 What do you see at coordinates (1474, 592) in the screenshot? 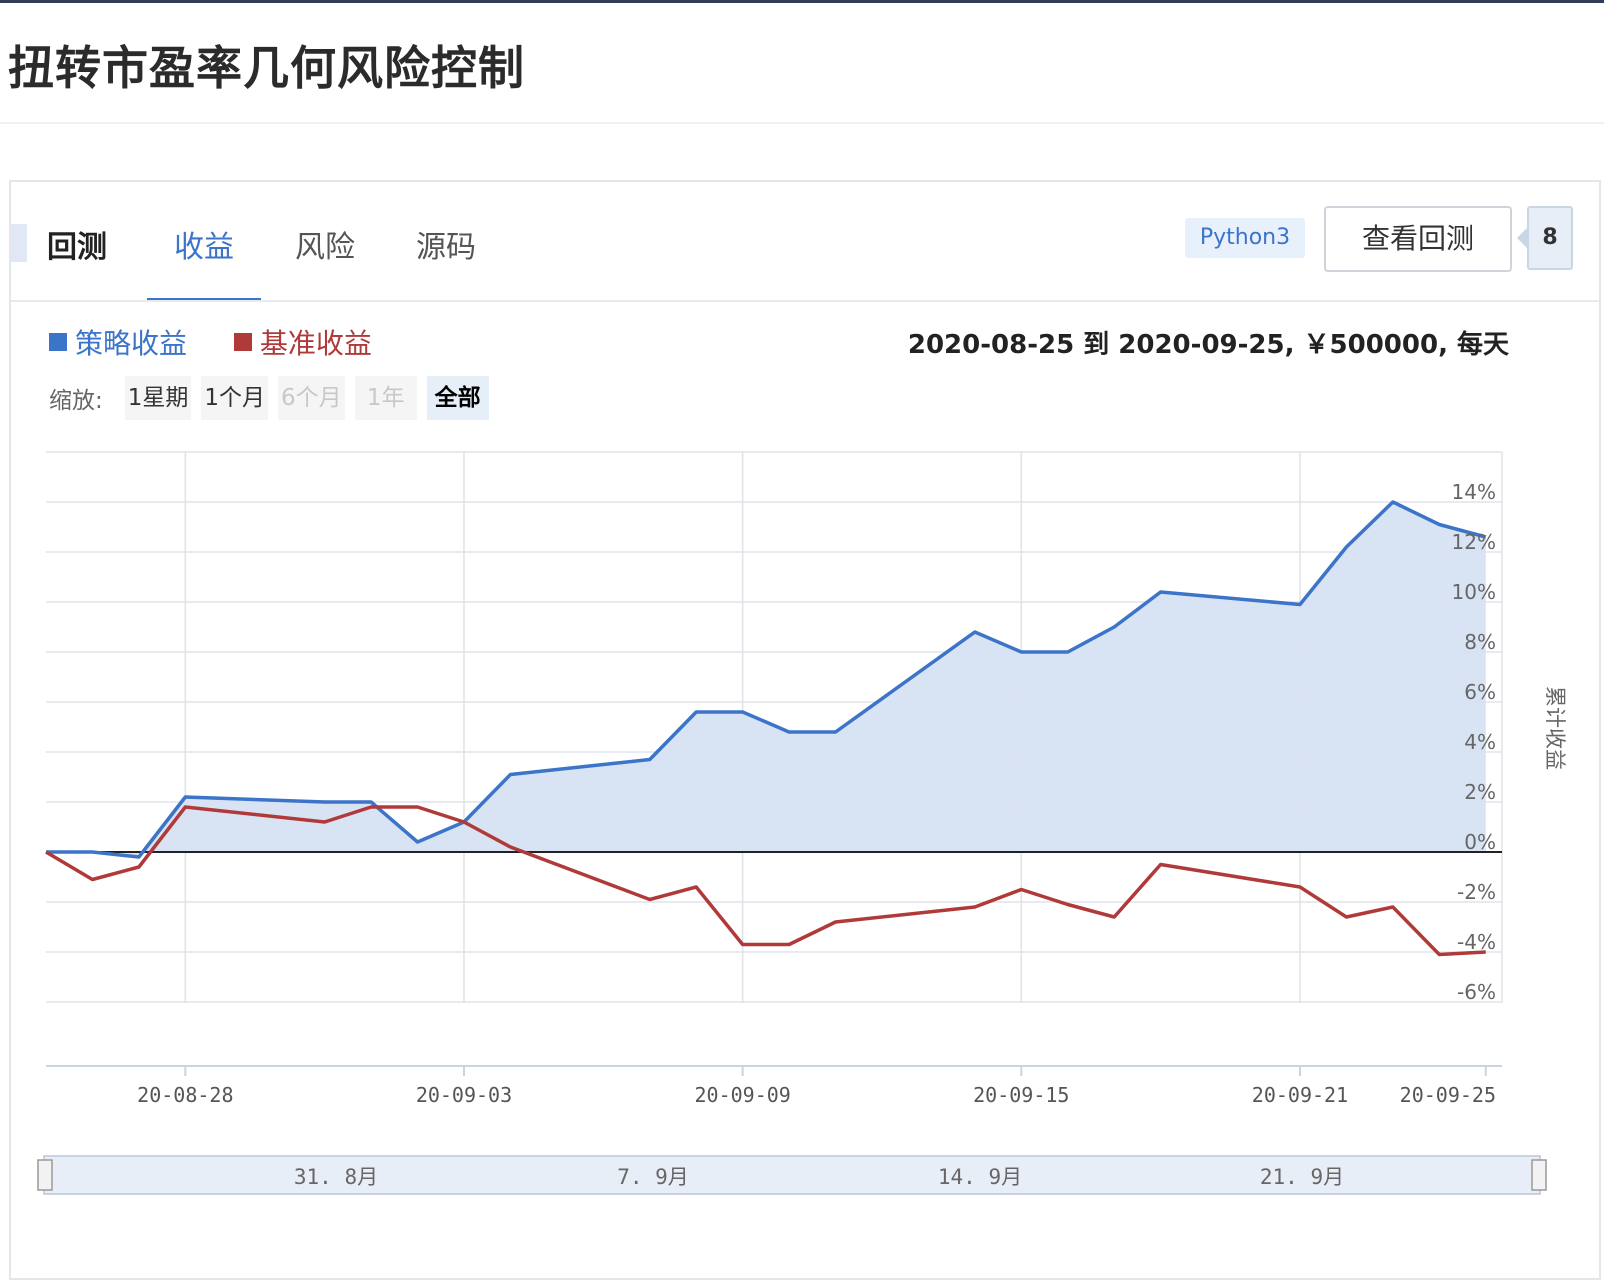
I see `y-tick-label: 10%` at bounding box center [1474, 592].